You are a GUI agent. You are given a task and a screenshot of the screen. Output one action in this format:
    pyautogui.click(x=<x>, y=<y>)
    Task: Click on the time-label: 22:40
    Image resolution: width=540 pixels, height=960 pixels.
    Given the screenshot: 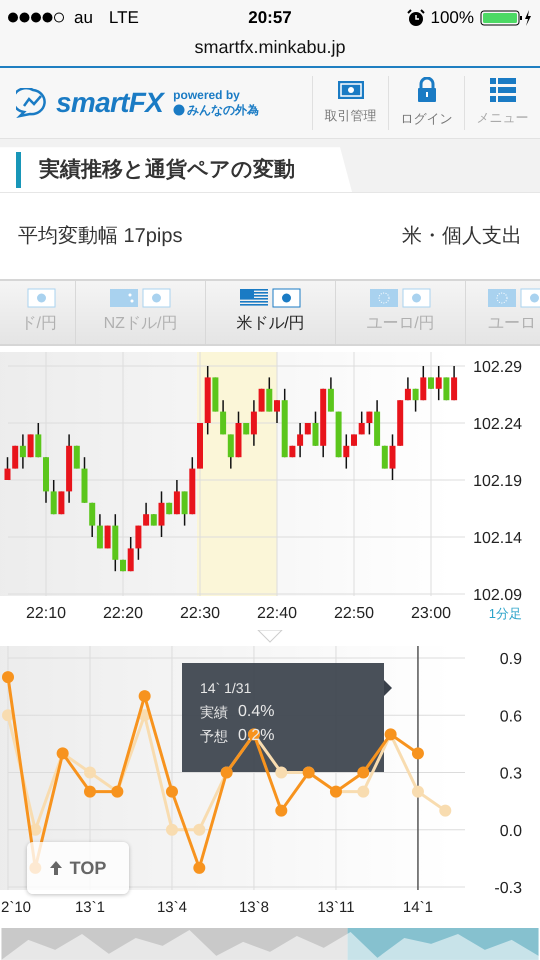 What is the action you would take?
    pyautogui.click(x=277, y=613)
    